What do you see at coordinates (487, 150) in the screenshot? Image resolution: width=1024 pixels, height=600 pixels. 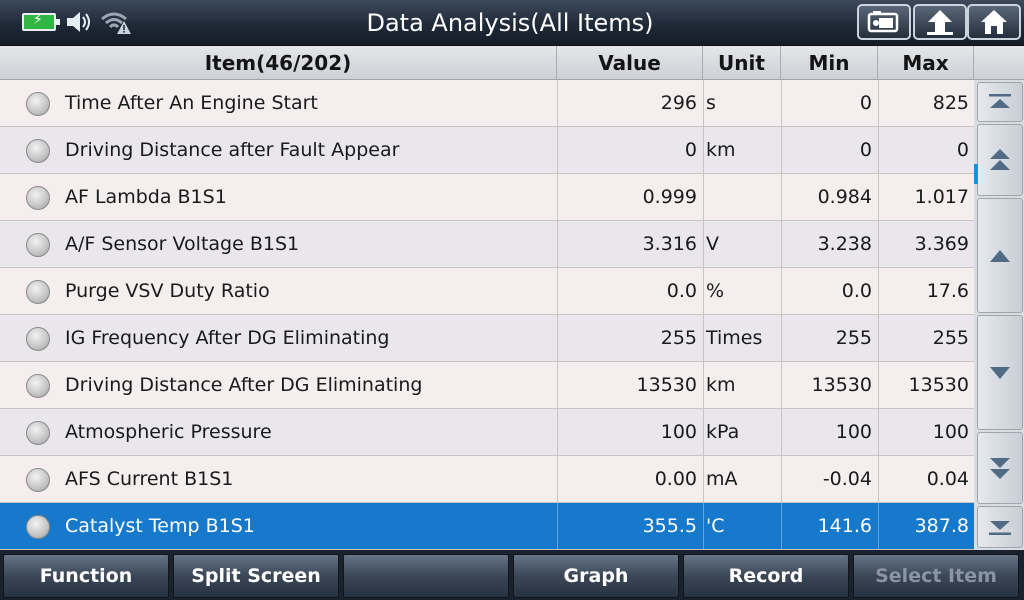 I see `table-row: Driving Distance after Fault Appear 0 km 0 0` at bounding box center [487, 150].